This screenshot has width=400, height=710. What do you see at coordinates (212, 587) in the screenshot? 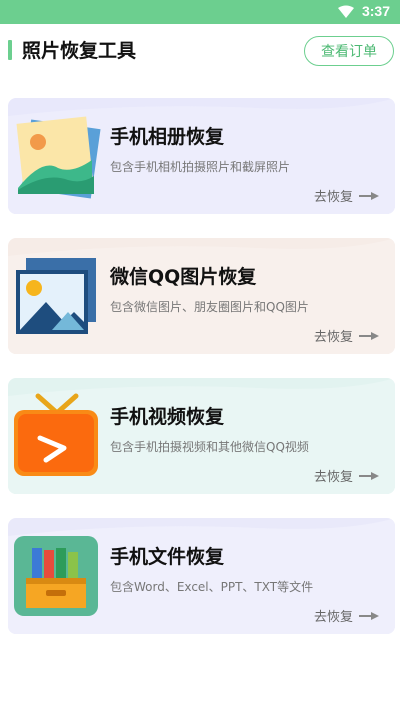
I see `card-description: 包含Word、Excel、PPT、TXT等文件` at bounding box center [212, 587].